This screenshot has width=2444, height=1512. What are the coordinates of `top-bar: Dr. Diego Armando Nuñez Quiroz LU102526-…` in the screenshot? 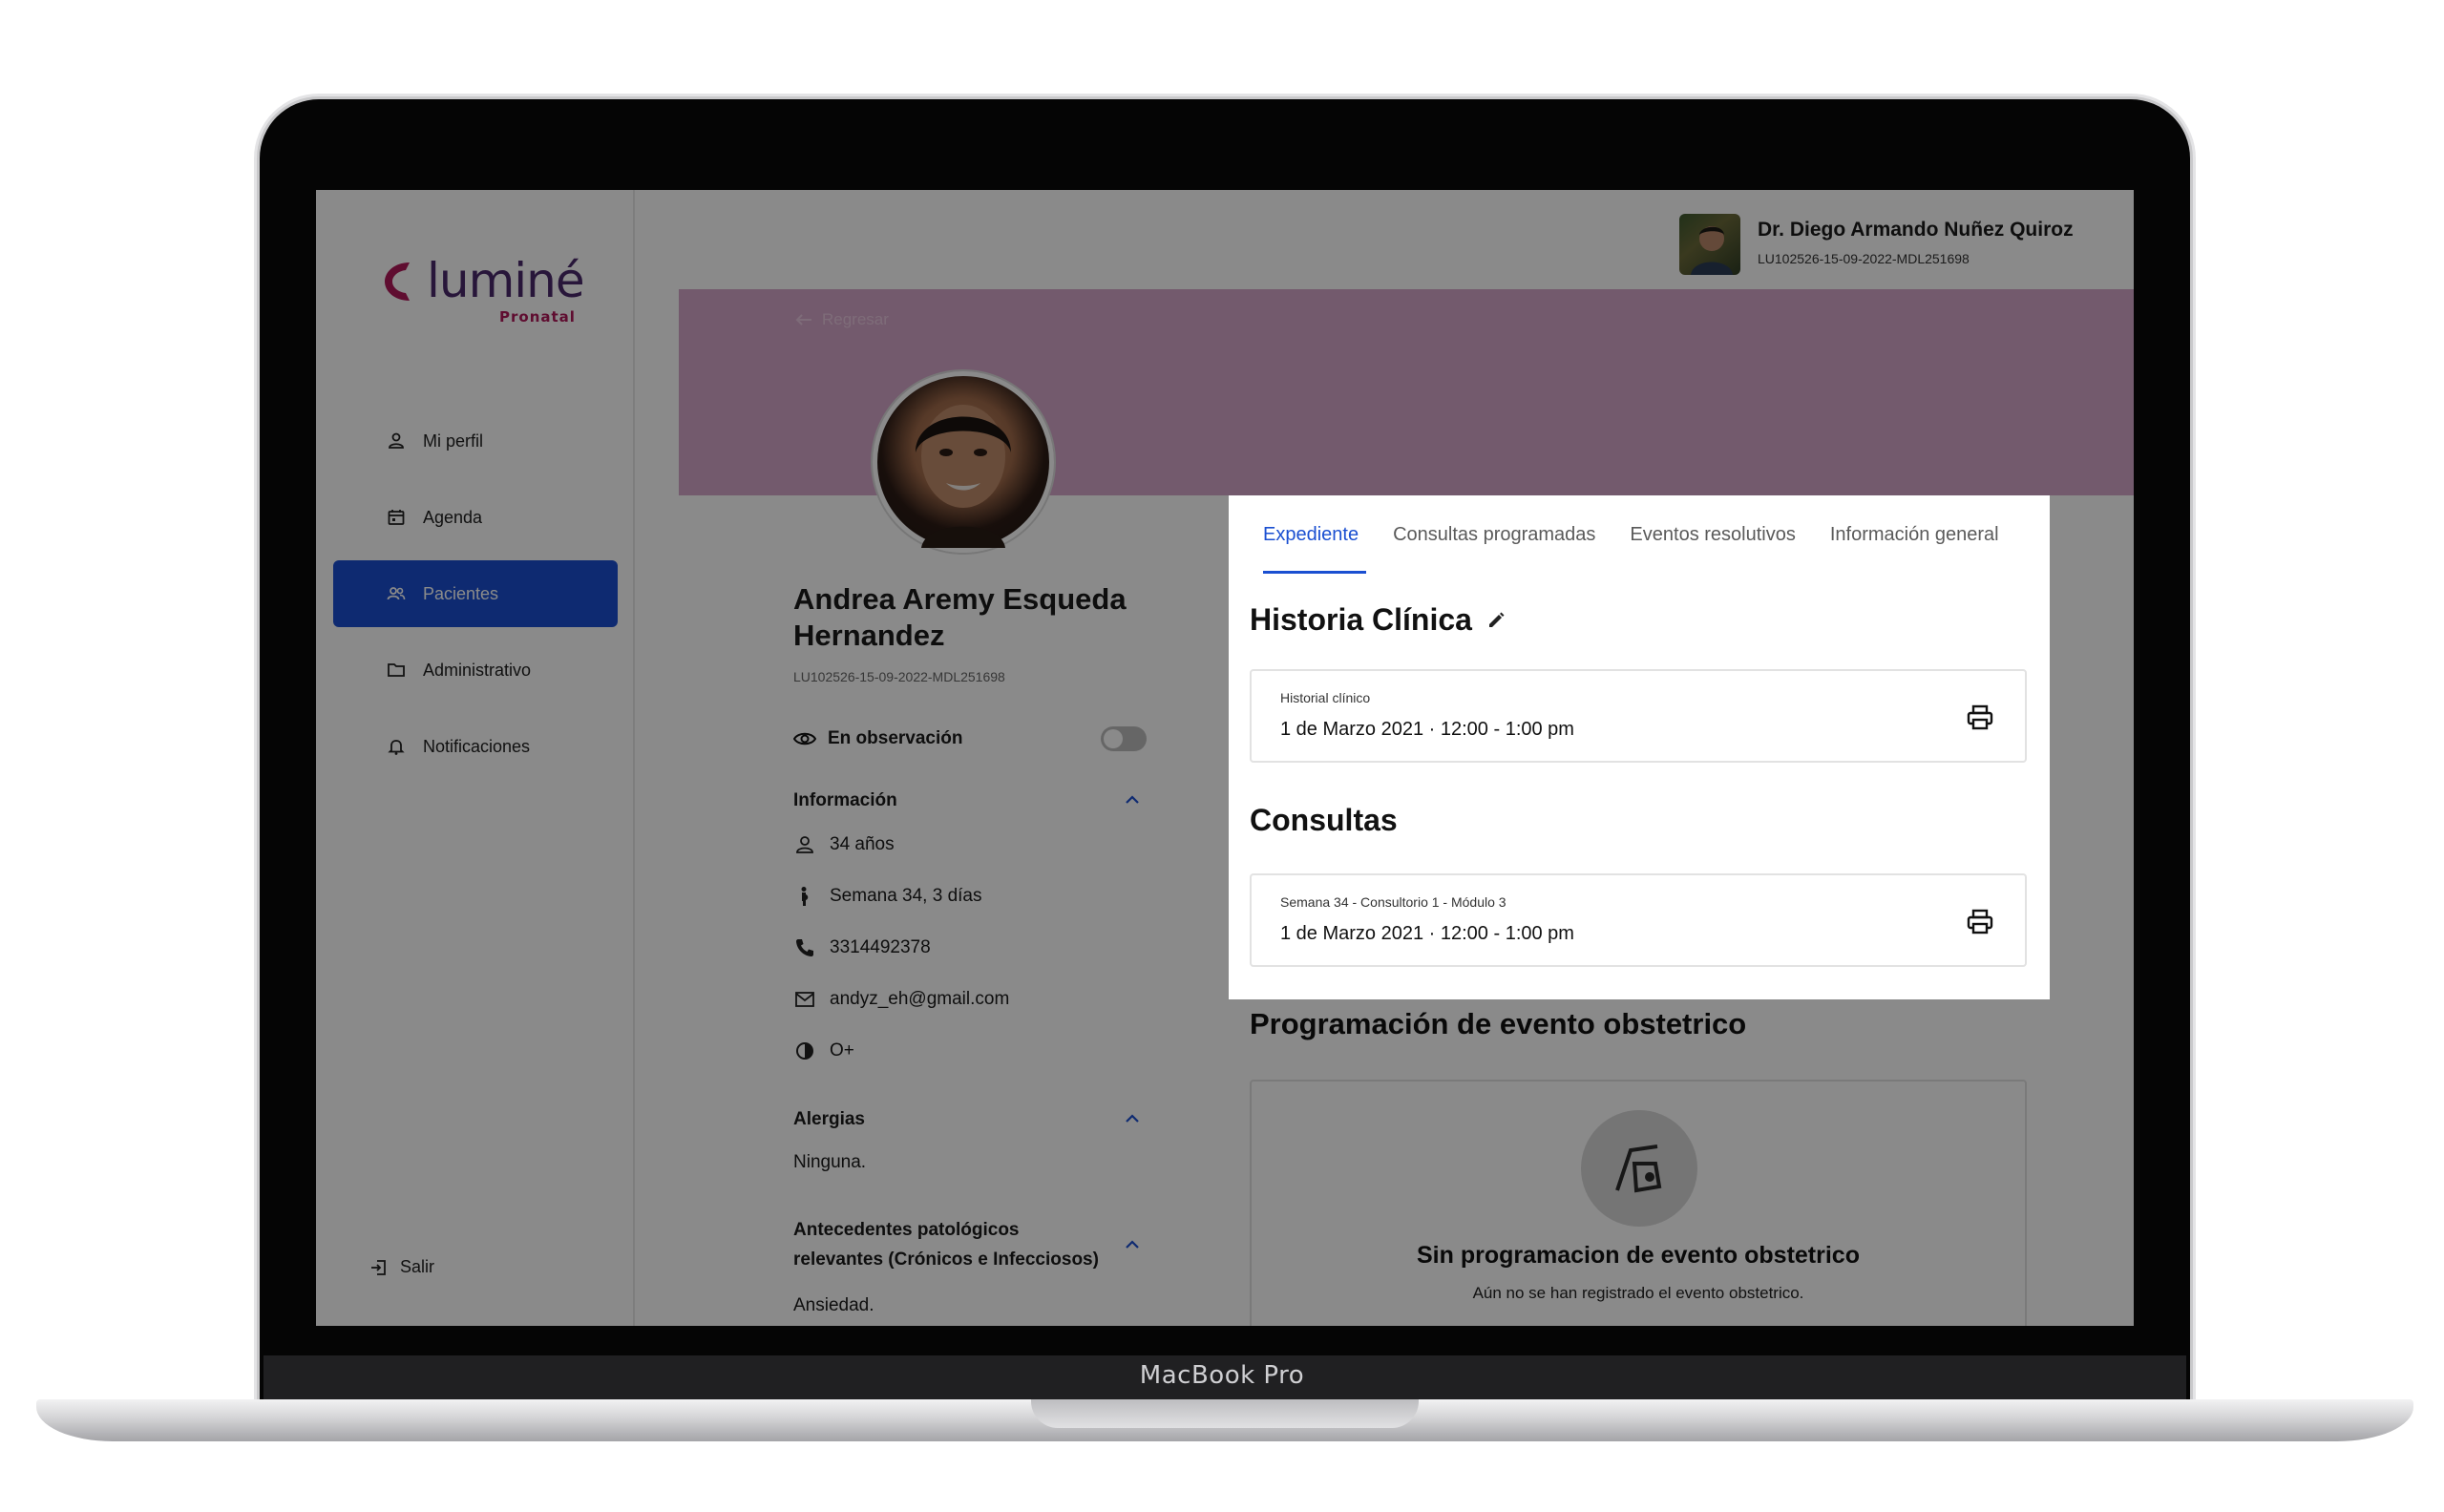 It's located at (1407, 240).